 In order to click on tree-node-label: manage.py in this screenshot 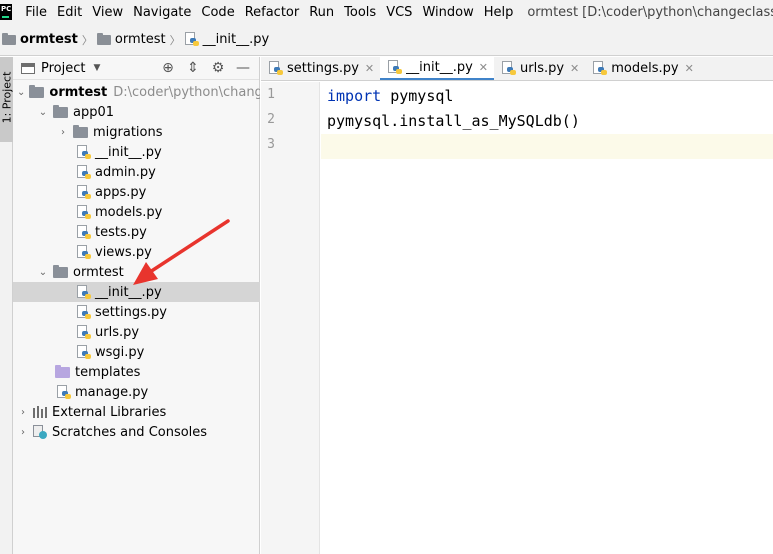, I will do `click(112, 392)`.